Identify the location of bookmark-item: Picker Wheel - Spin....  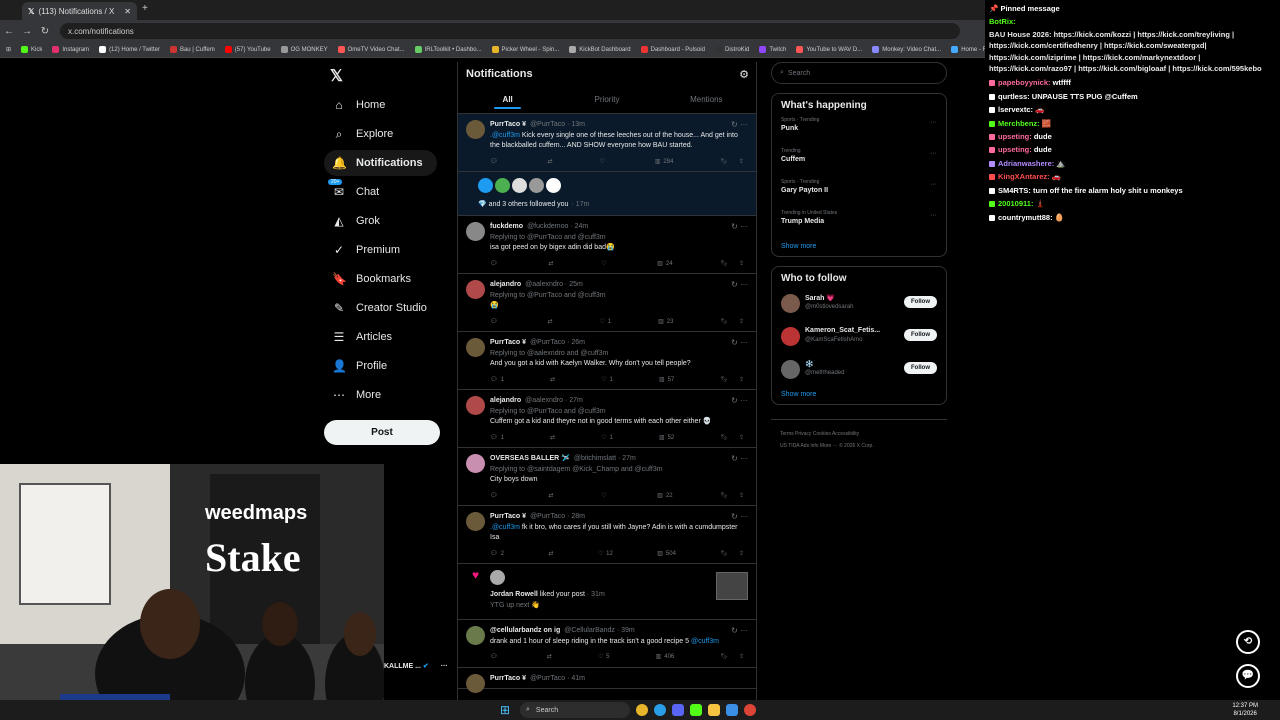
(525, 49).